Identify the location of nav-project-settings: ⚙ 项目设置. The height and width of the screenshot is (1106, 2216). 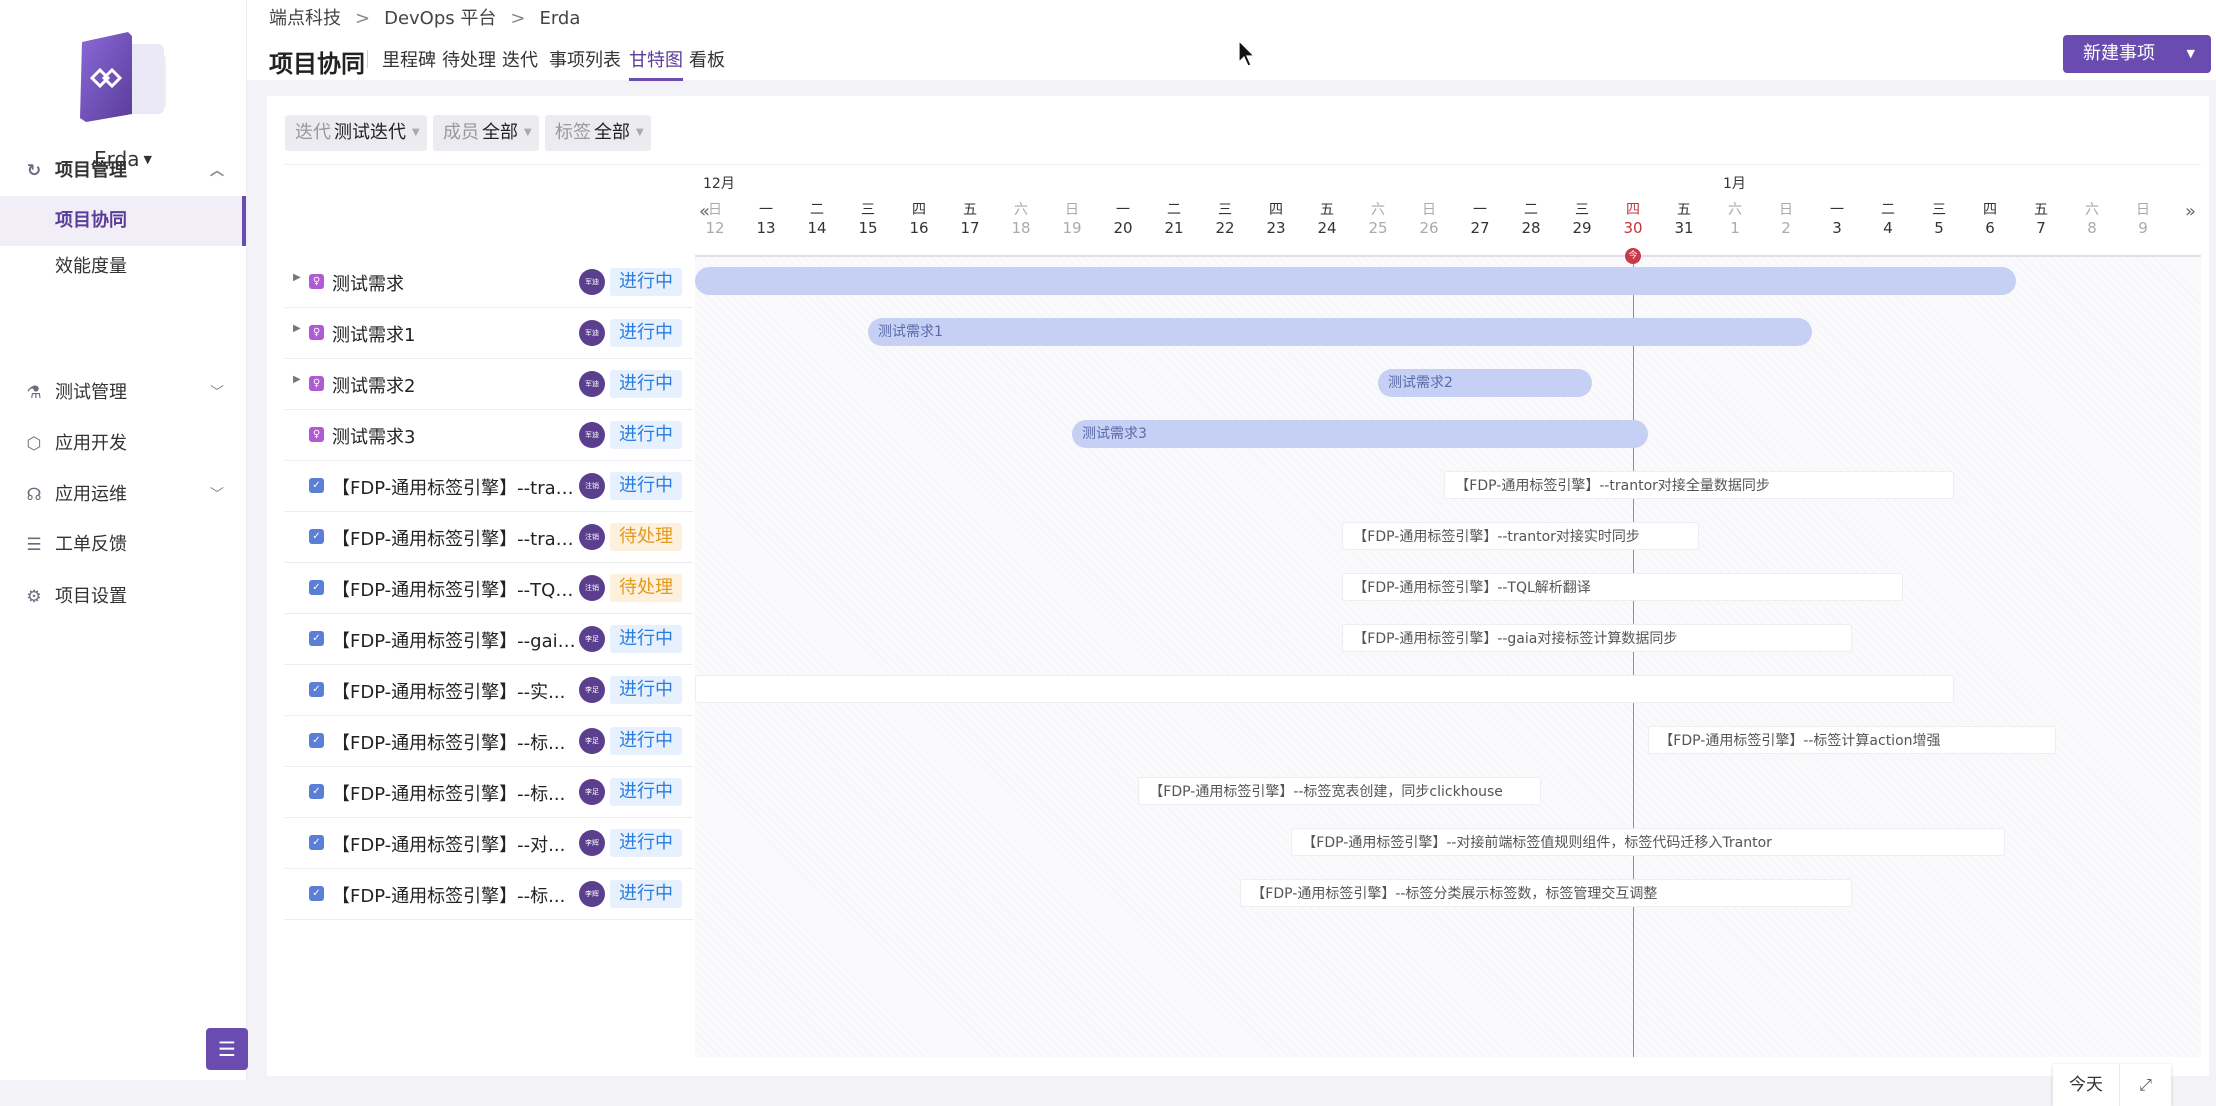
(123, 597).